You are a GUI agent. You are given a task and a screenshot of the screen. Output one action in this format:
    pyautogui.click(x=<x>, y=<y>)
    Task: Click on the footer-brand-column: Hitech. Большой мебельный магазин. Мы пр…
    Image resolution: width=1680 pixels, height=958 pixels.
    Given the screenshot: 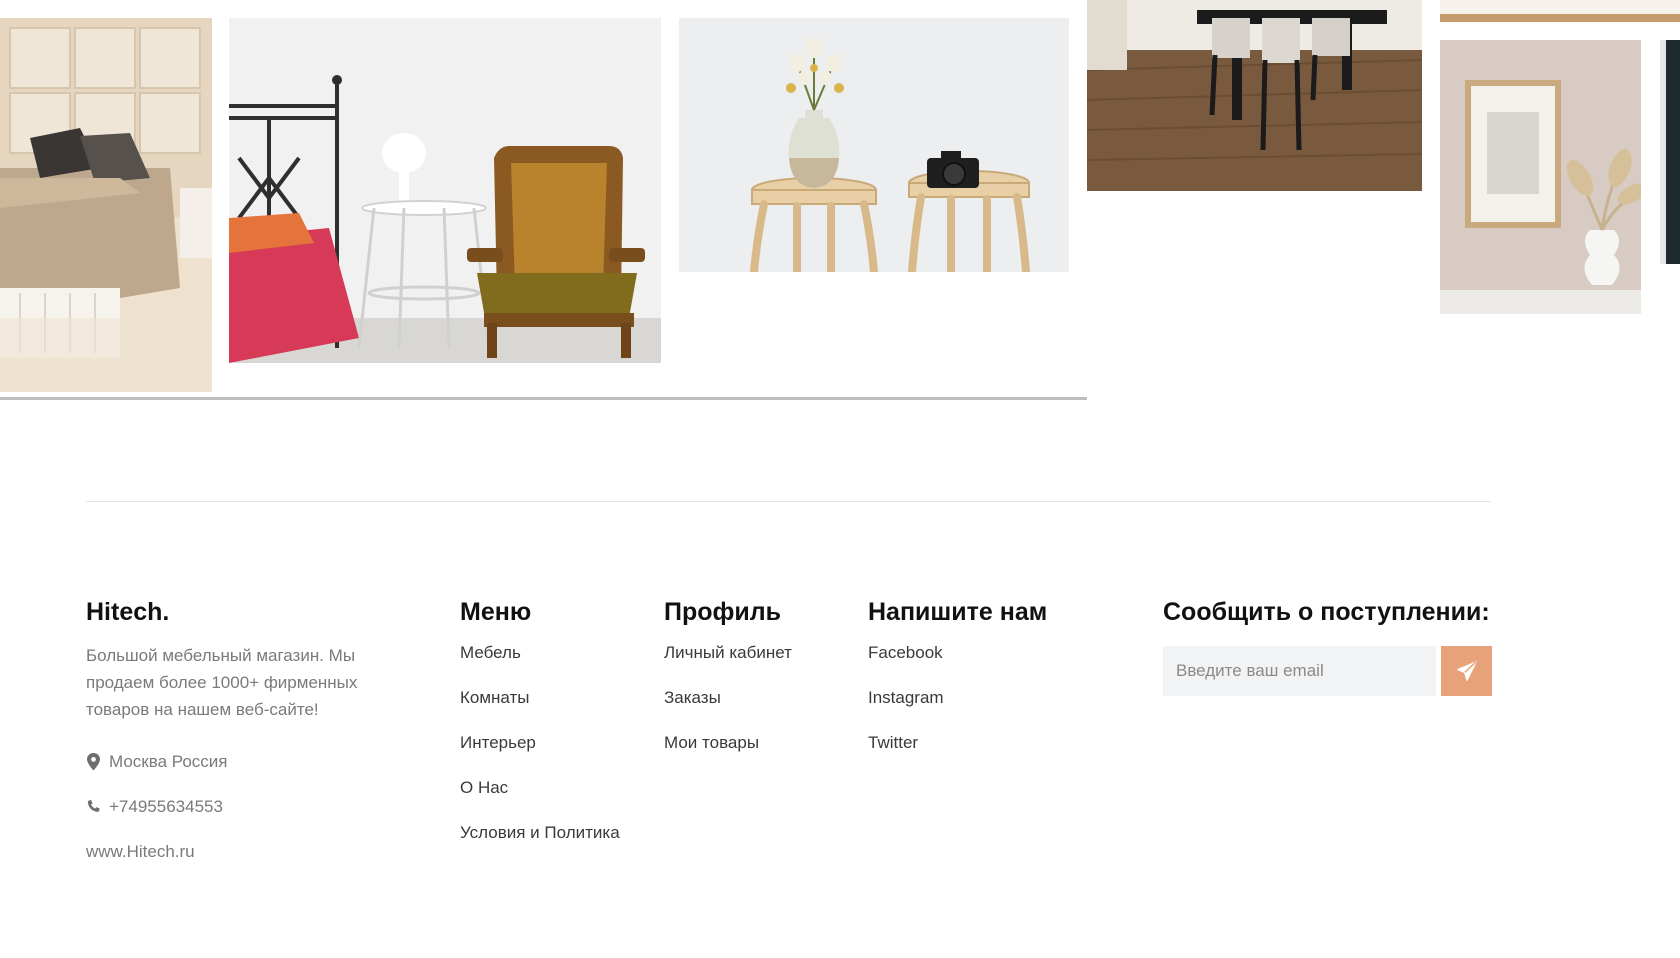 What is the action you would take?
    pyautogui.click(x=236, y=735)
    